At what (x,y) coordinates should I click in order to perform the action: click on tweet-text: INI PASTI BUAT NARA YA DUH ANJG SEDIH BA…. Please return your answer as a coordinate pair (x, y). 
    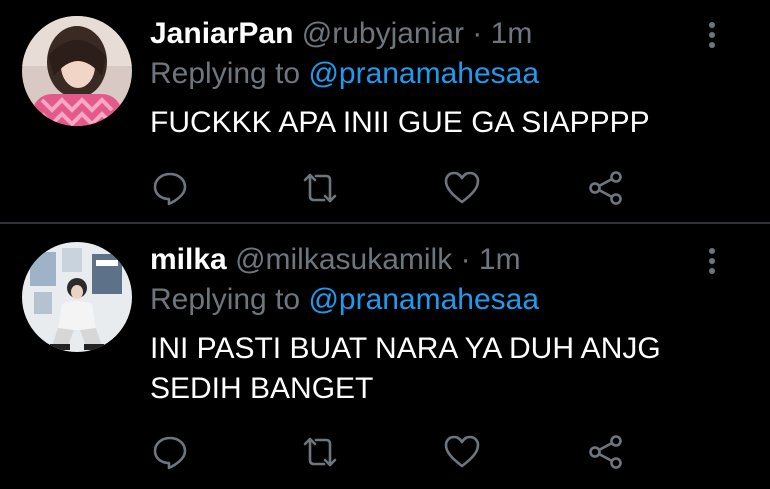
    Looking at the image, I should click on (405, 368).